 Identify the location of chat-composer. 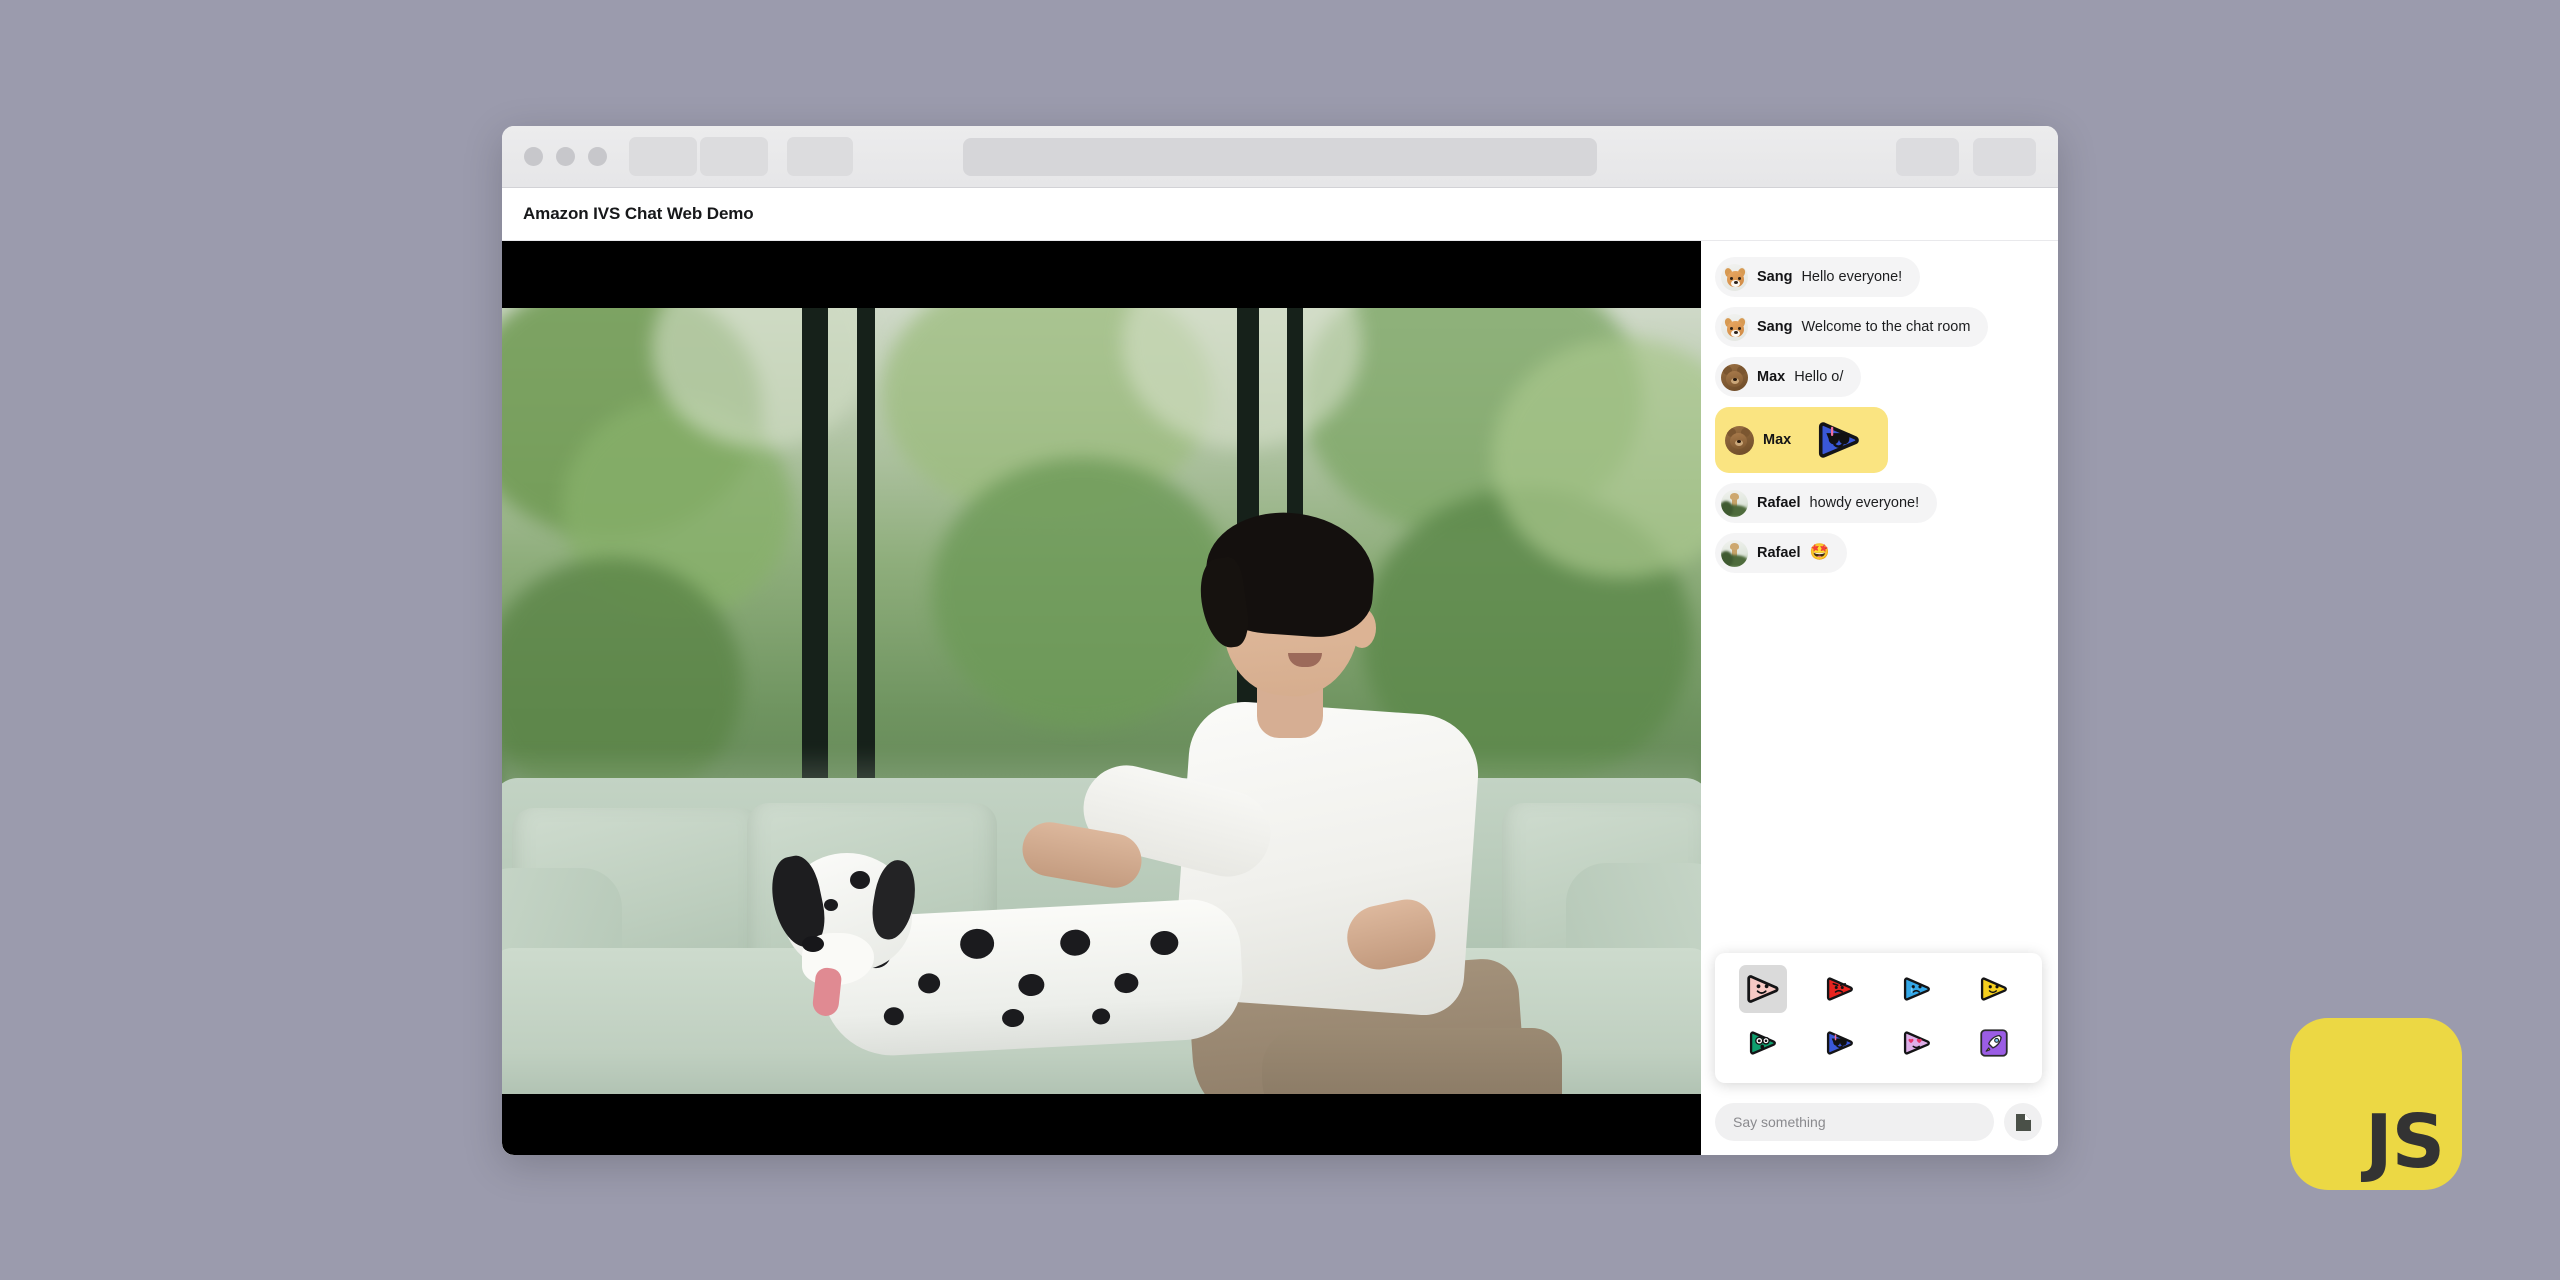
(1878, 1122).